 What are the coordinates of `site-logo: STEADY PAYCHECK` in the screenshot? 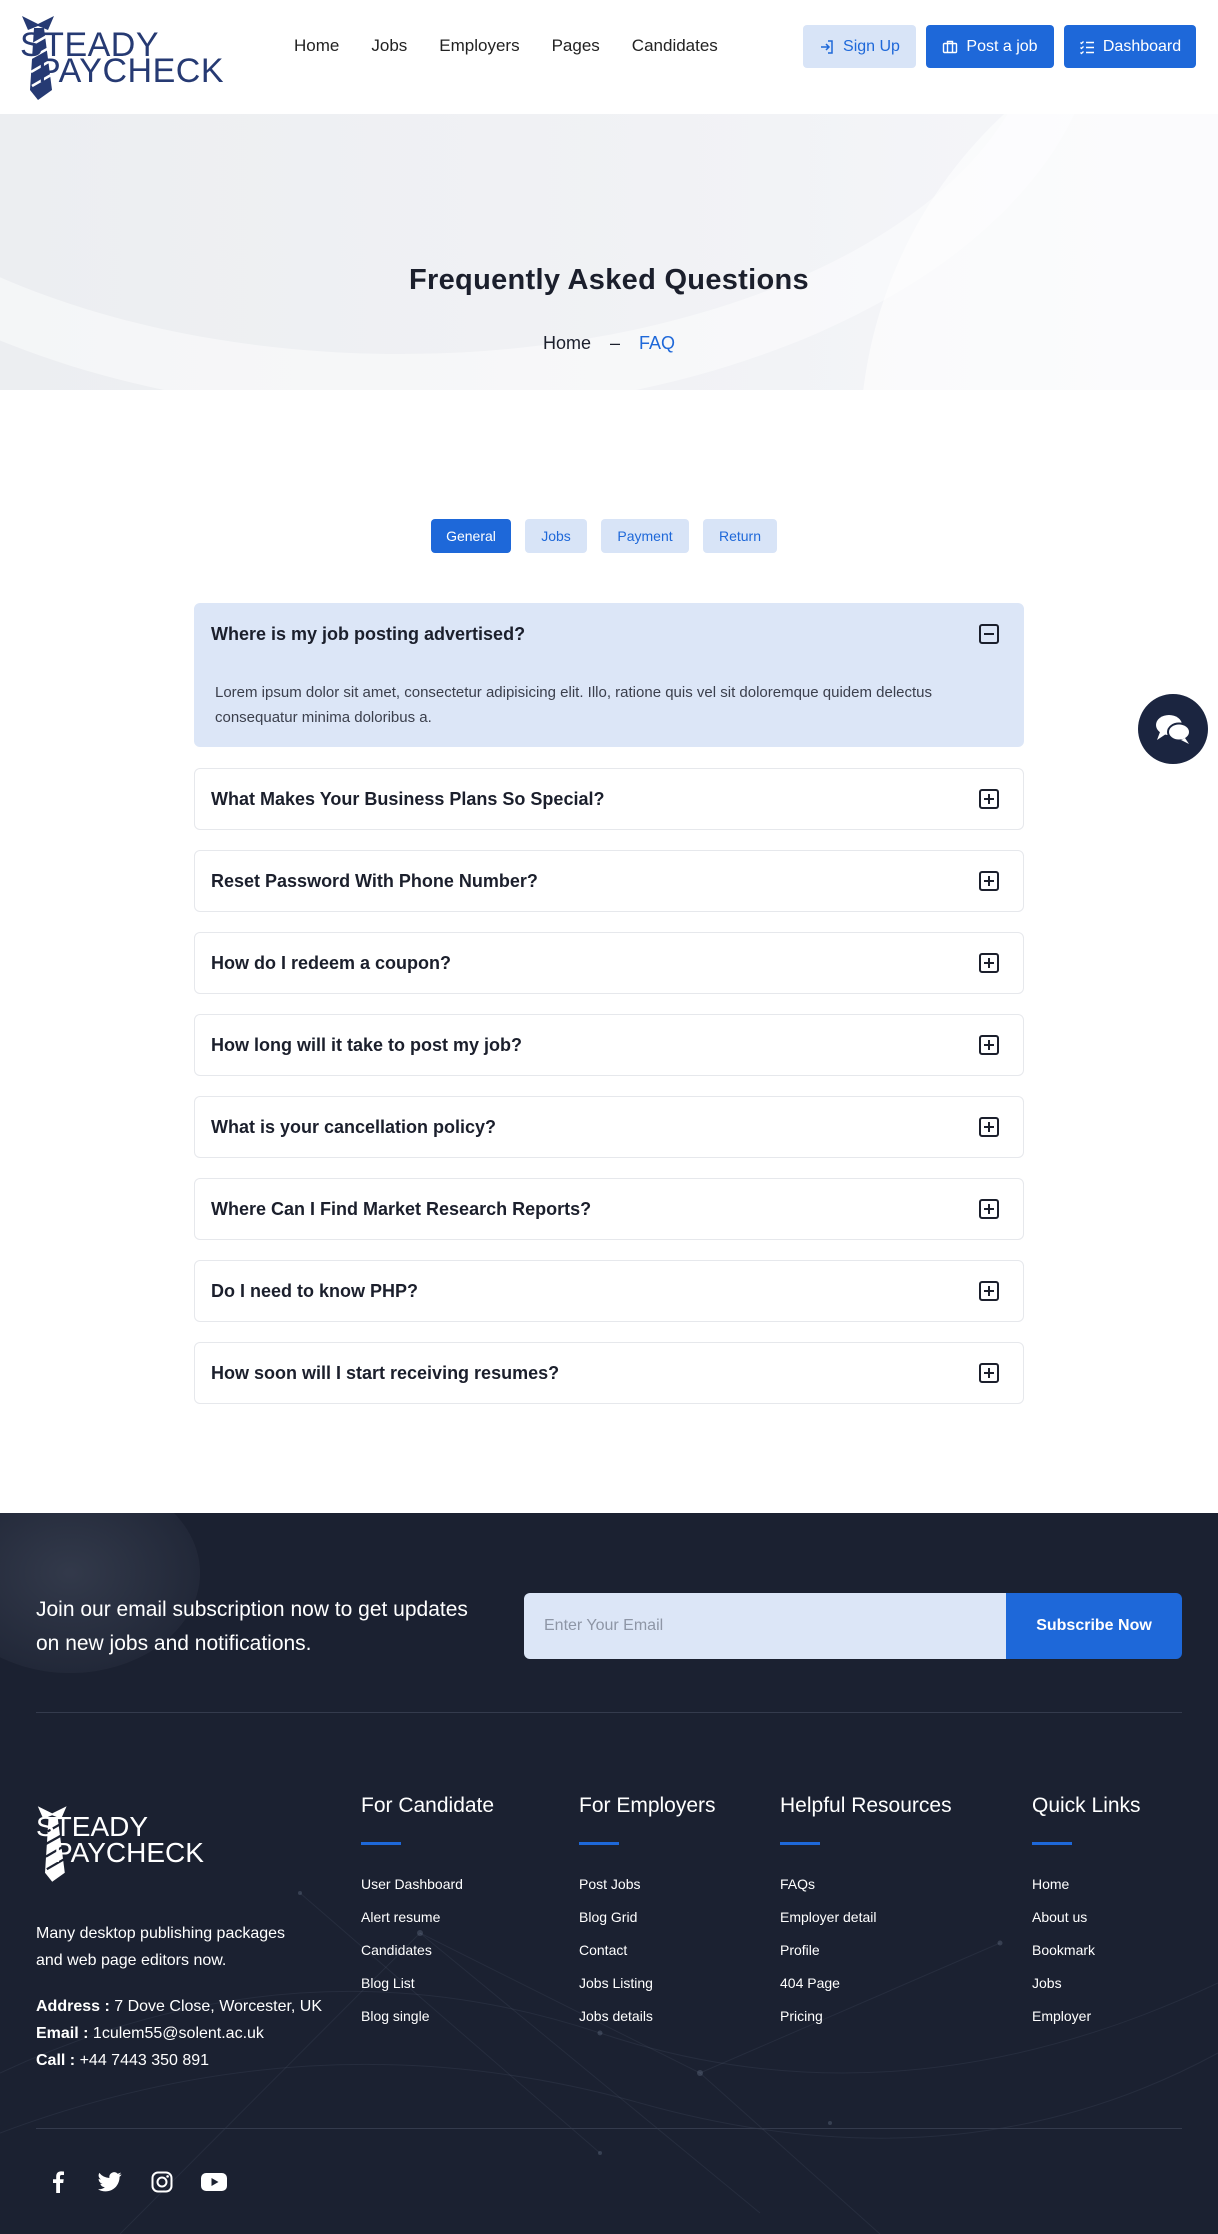 It's located at (122, 58).